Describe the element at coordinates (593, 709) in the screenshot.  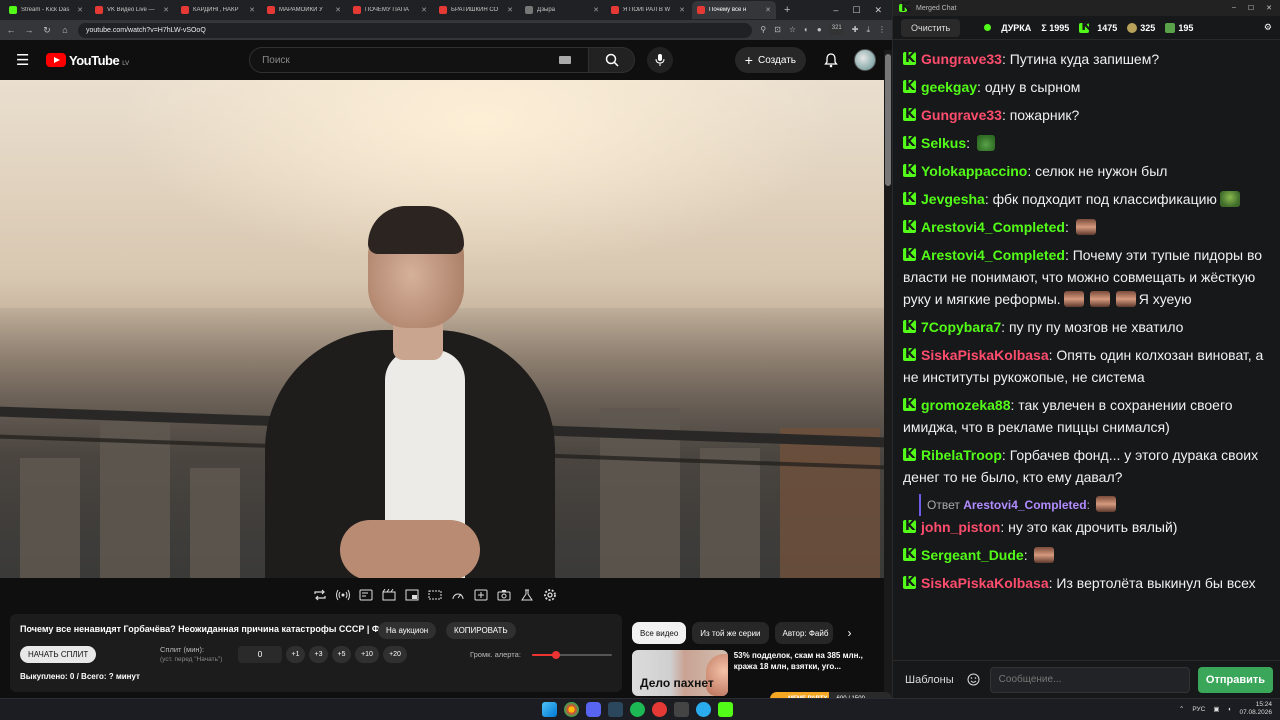
I see `discord-icon` at that location.